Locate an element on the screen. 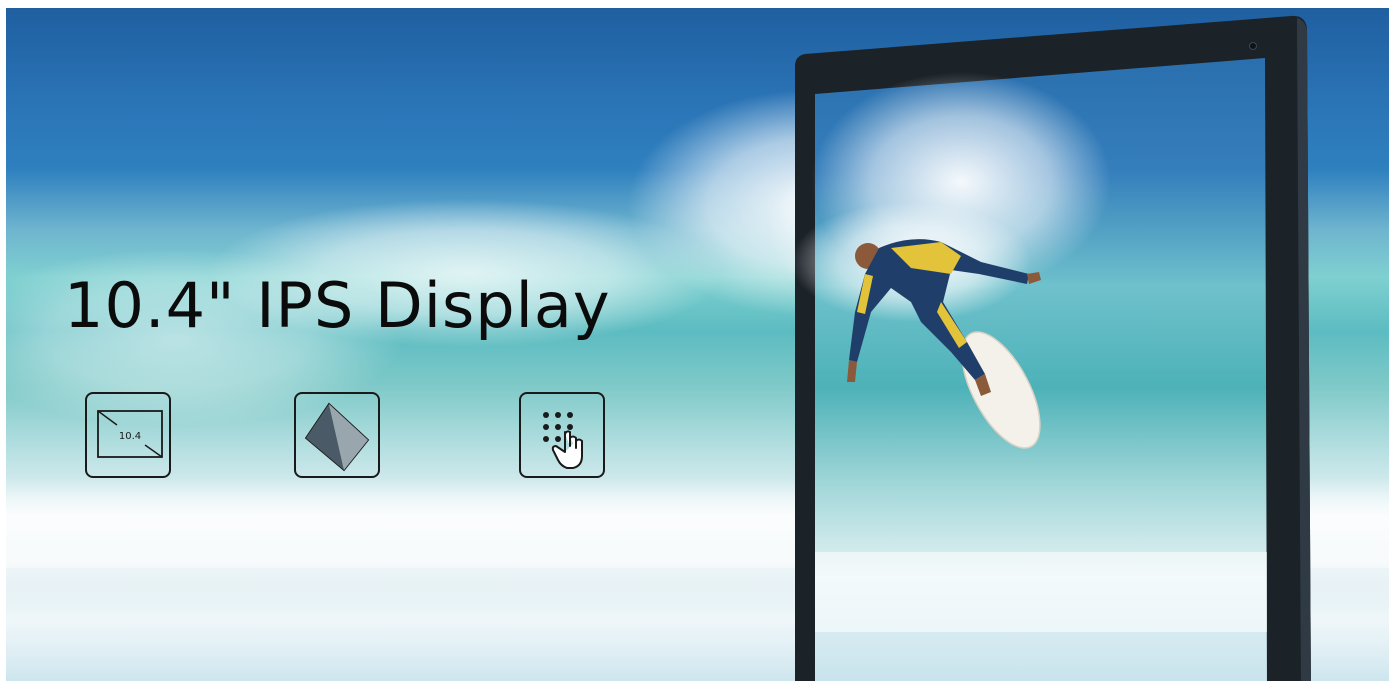 Image resolution: width=1395 pixels, height=681 pixels. screen-size-label: 10.4 is located at coordinates (130, 436).